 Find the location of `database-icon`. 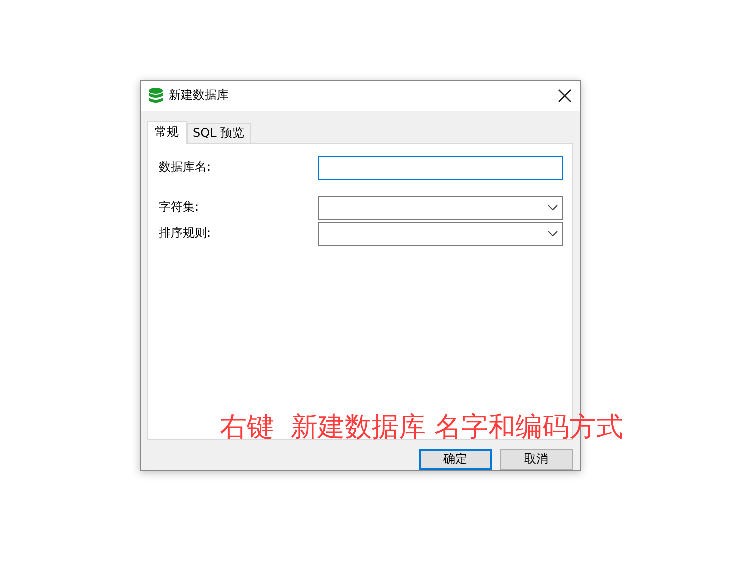

database-icon is located at coordinates (156, 96).